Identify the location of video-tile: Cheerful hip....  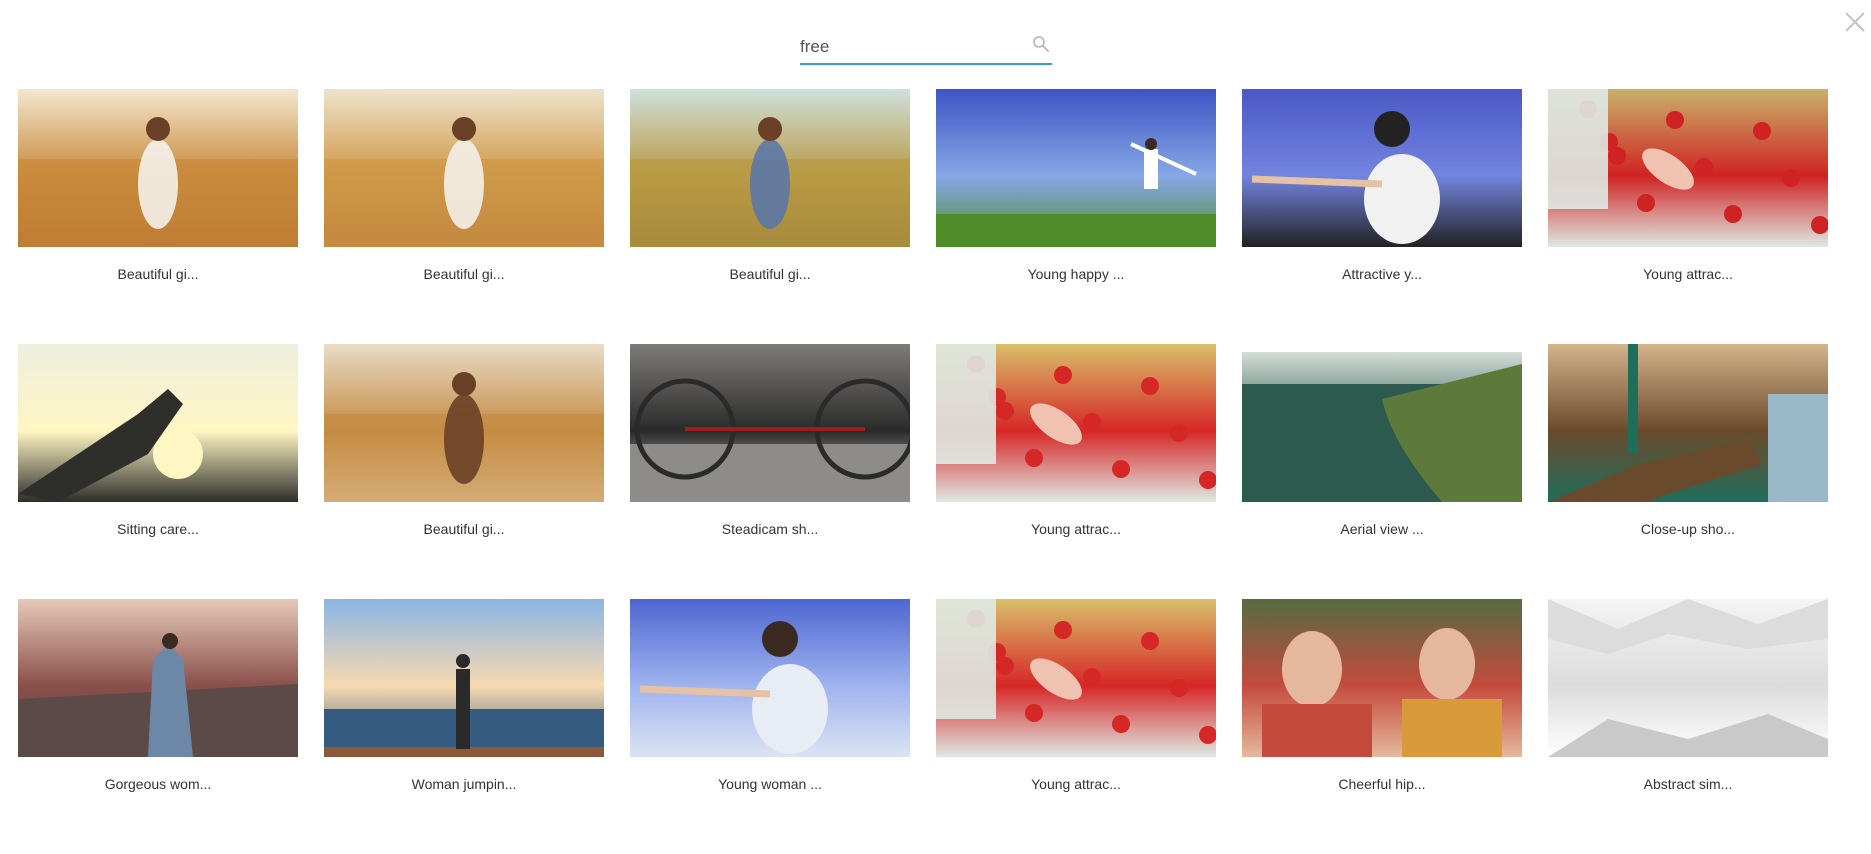
(1382, 726).